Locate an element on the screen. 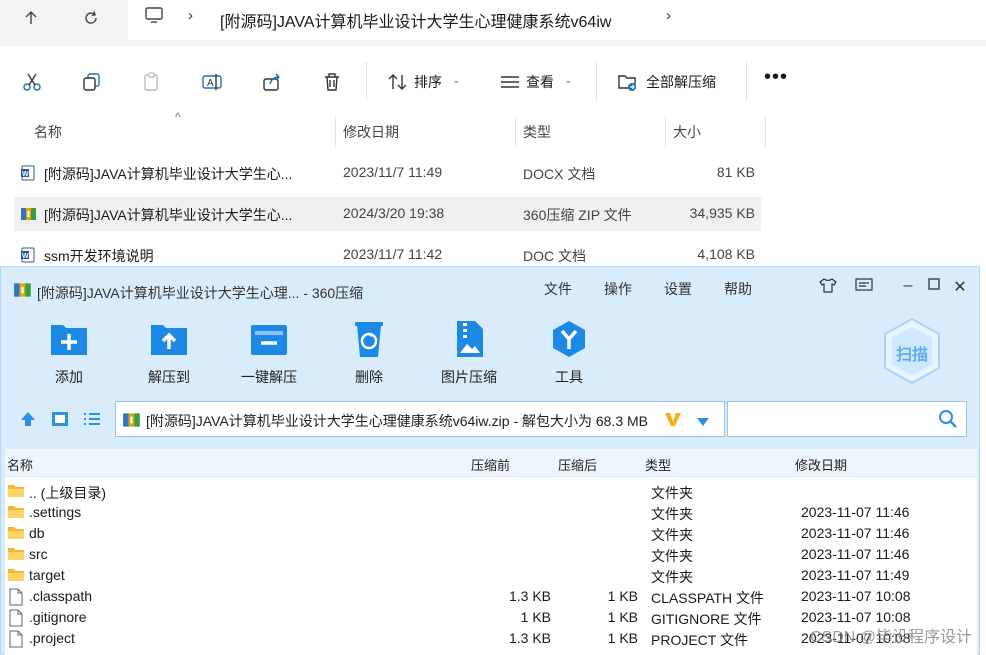 The height and width of the screenshot is (655, 986). file-size: 81 KB is located at coordinates (735, 172).